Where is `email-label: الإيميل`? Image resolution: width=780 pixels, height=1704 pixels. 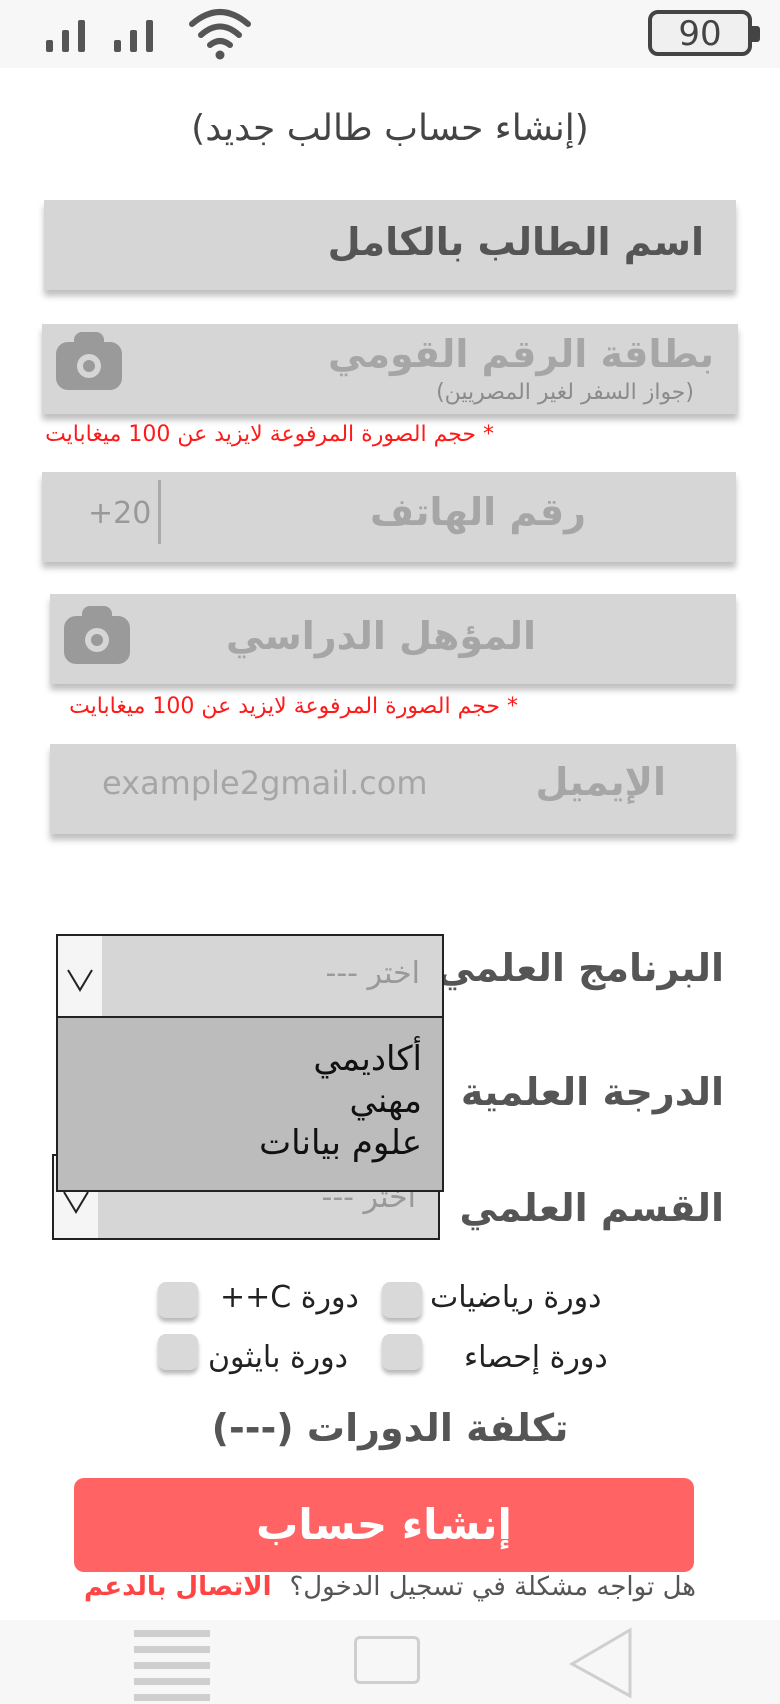 email-label: الإيميل is located at coordinates (601, 782).